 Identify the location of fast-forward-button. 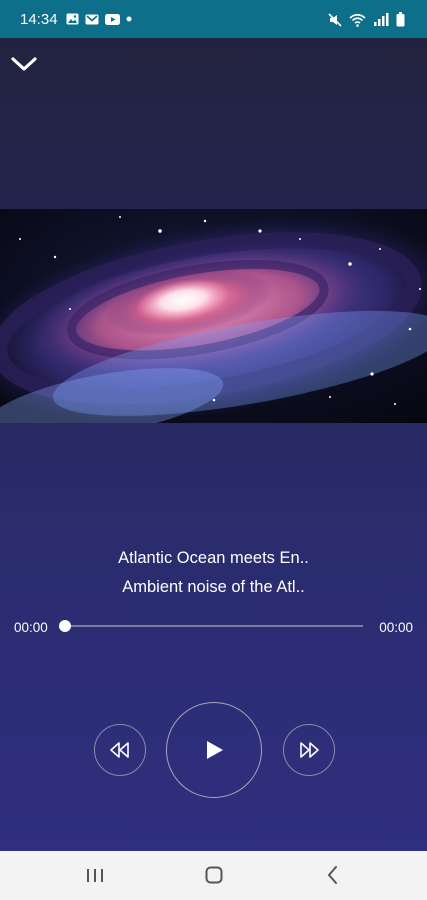
(309, 750).